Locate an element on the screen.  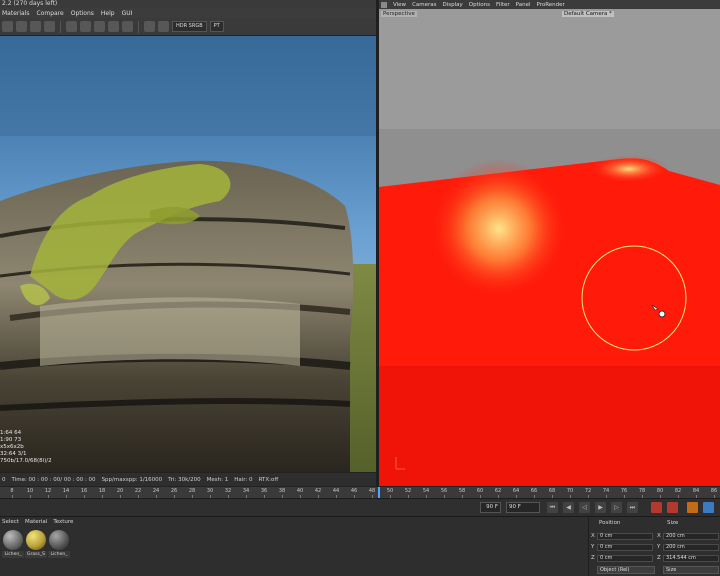
axis-label: Y is located at coordinates (659, 547).